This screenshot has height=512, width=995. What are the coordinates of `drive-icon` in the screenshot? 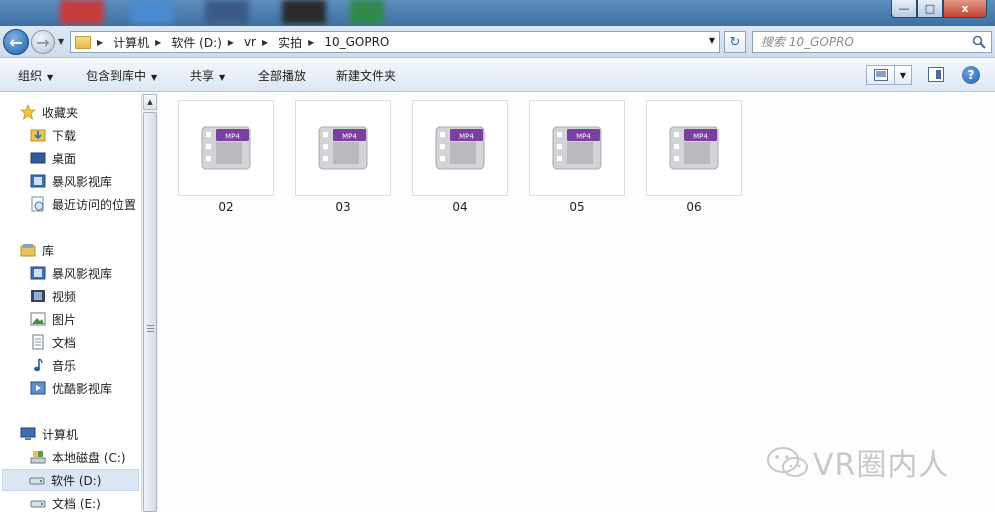 It's located at (38, 504).